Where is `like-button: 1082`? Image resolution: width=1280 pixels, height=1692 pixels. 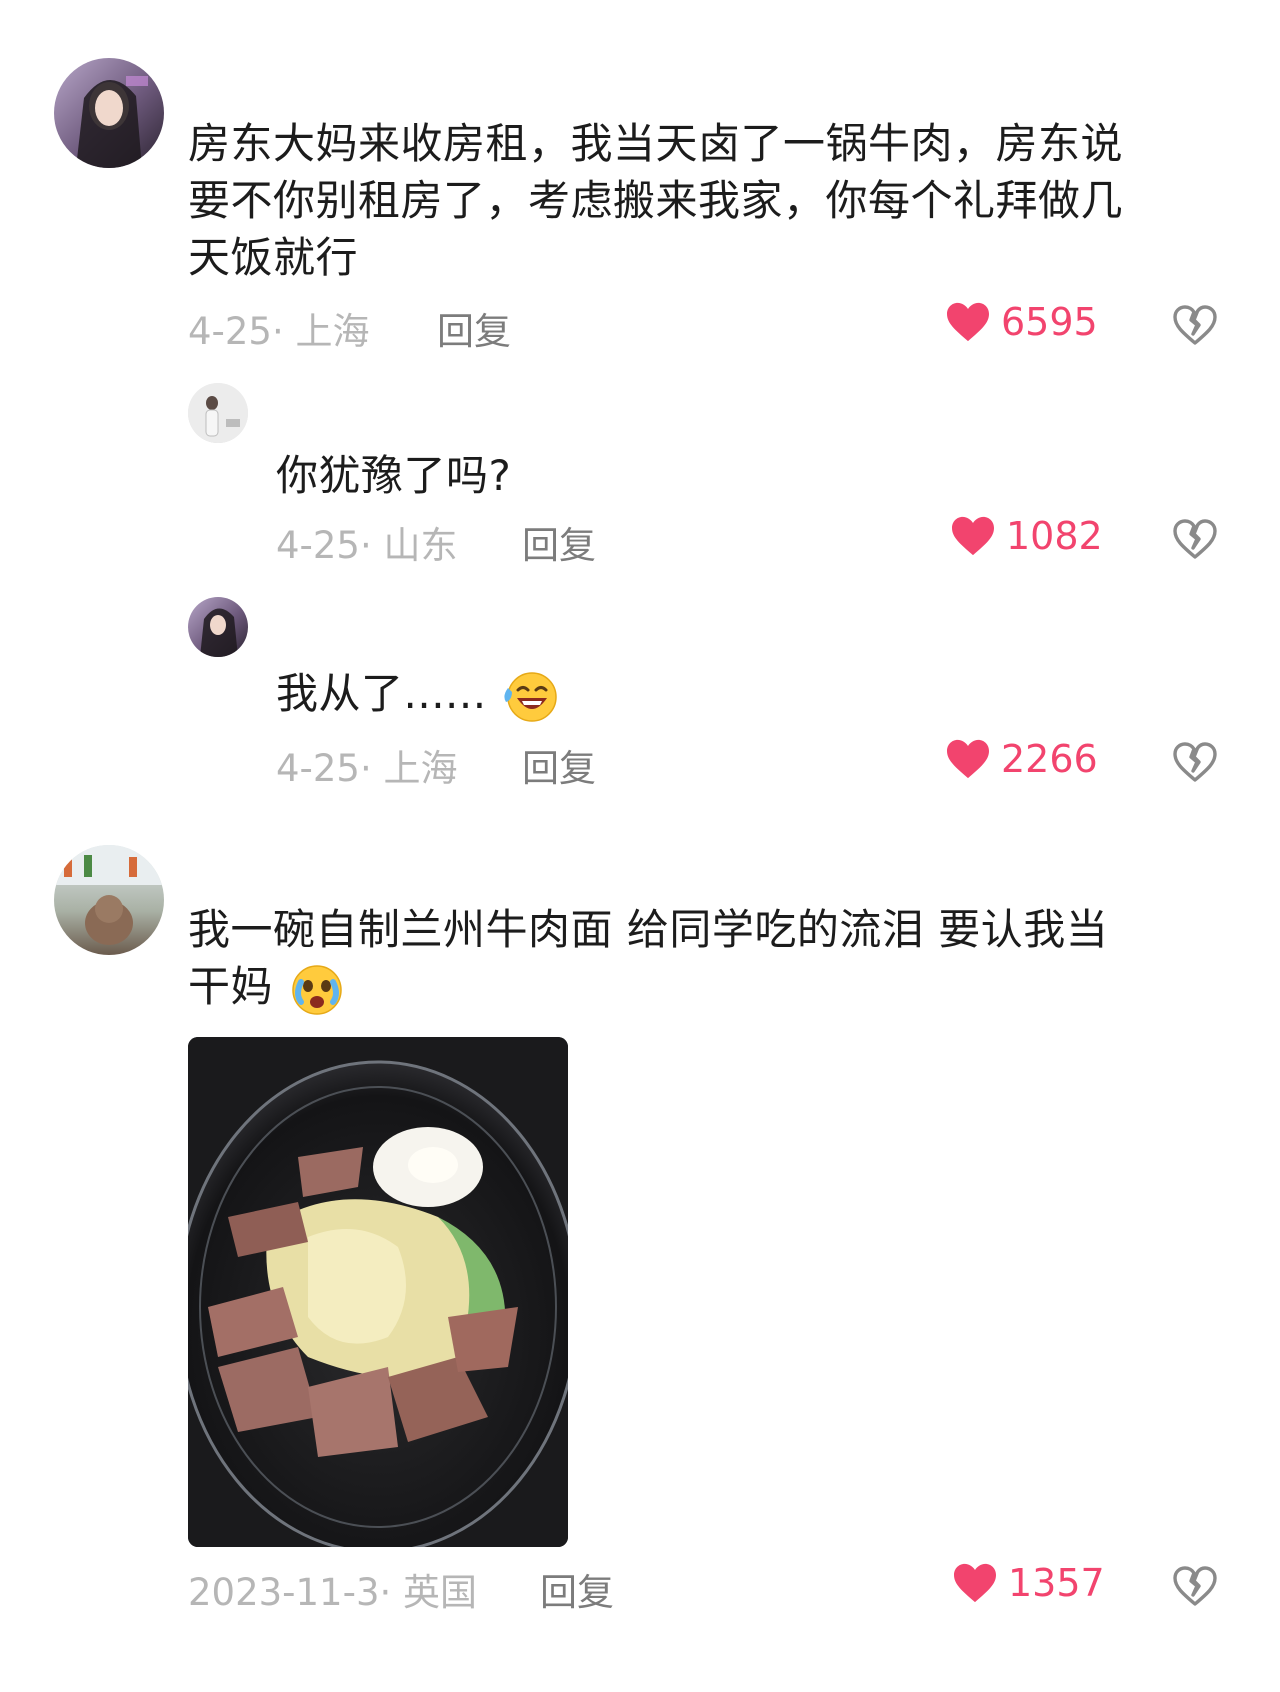
like-button: 1082 is located at coordinates (1026, 536).